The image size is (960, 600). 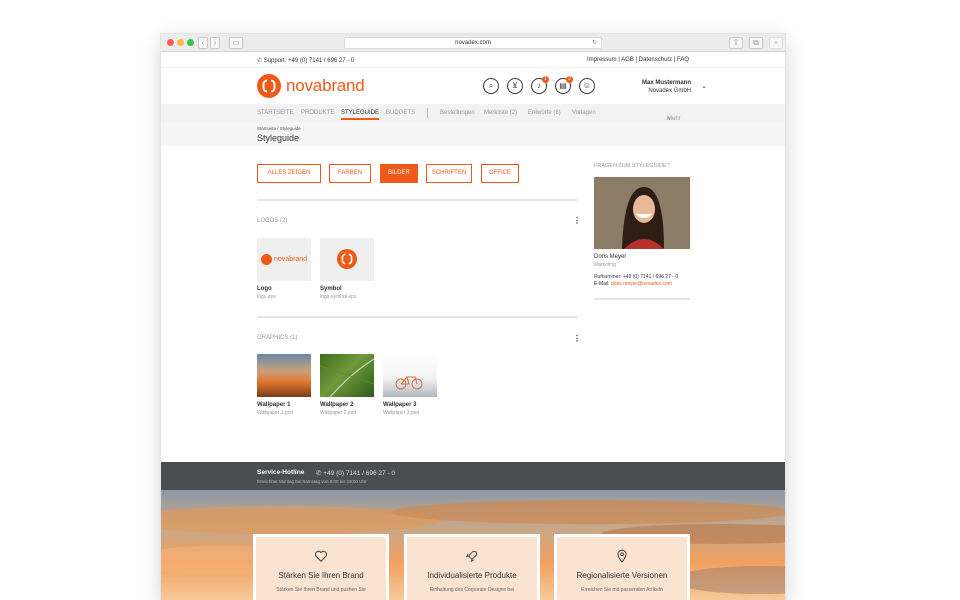 What do you see at coordinates (756, 43) in the screenshot?
I see `tabs-icon: ⧉` at bounding box center [756, 43].